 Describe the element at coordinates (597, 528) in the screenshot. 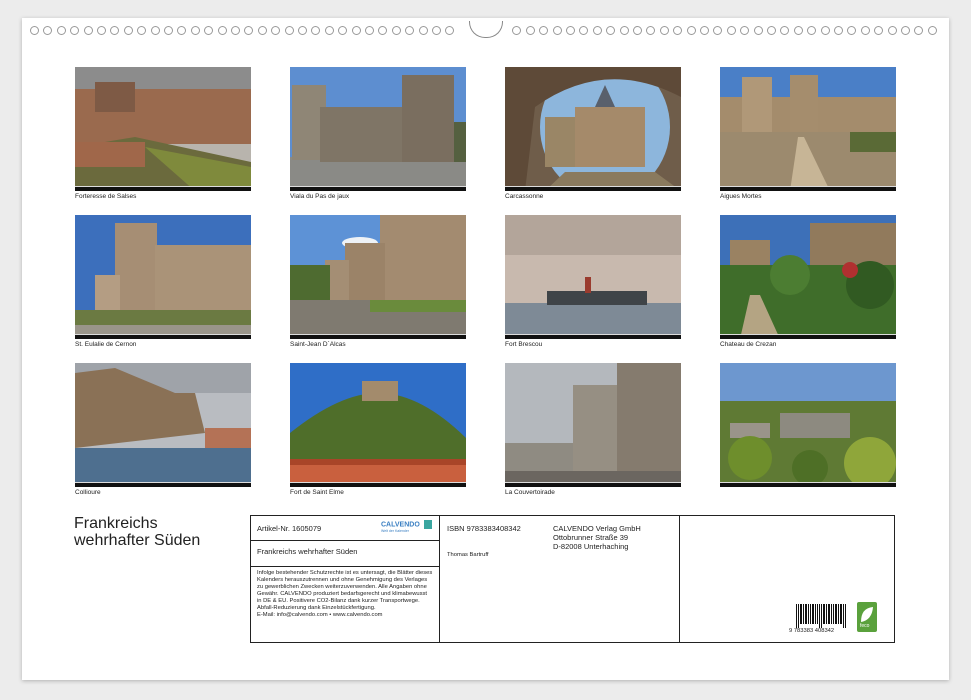

I see `publisher-name: CALVENDO Verlag GmbH` at that location.